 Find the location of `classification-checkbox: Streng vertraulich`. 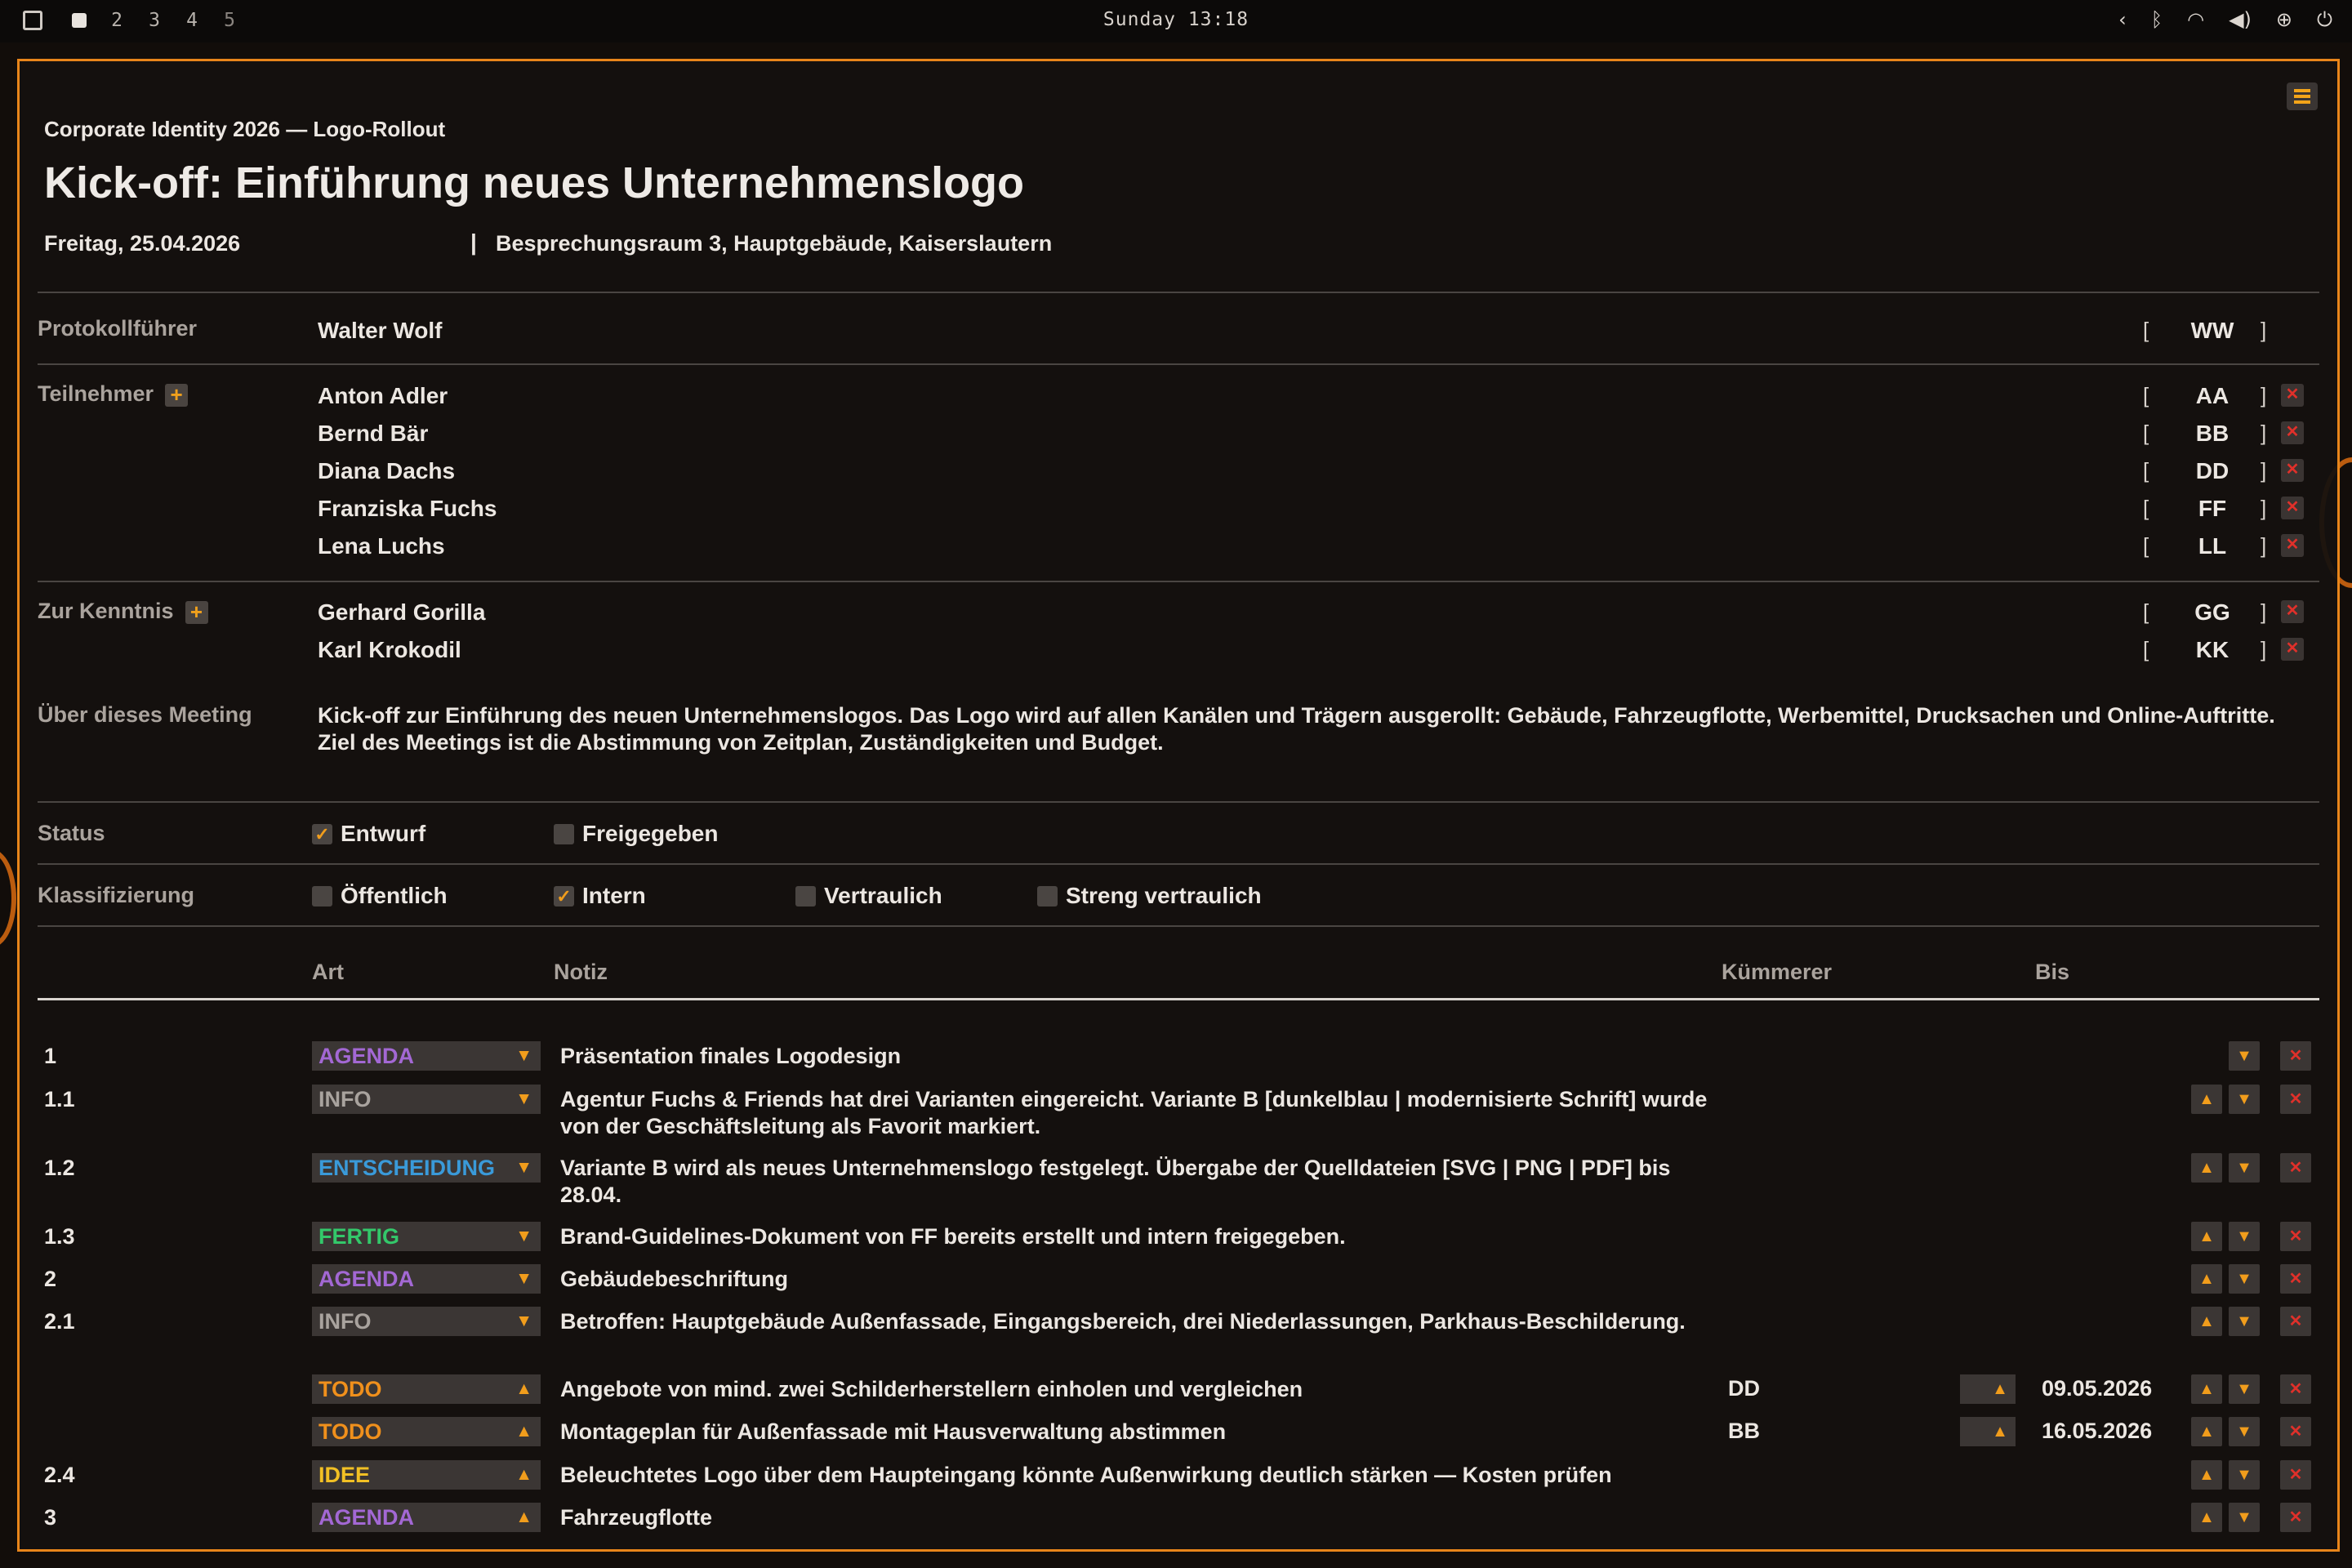

classification-checkbox: Streng vertraulich is located at coordinates (1149, 896).